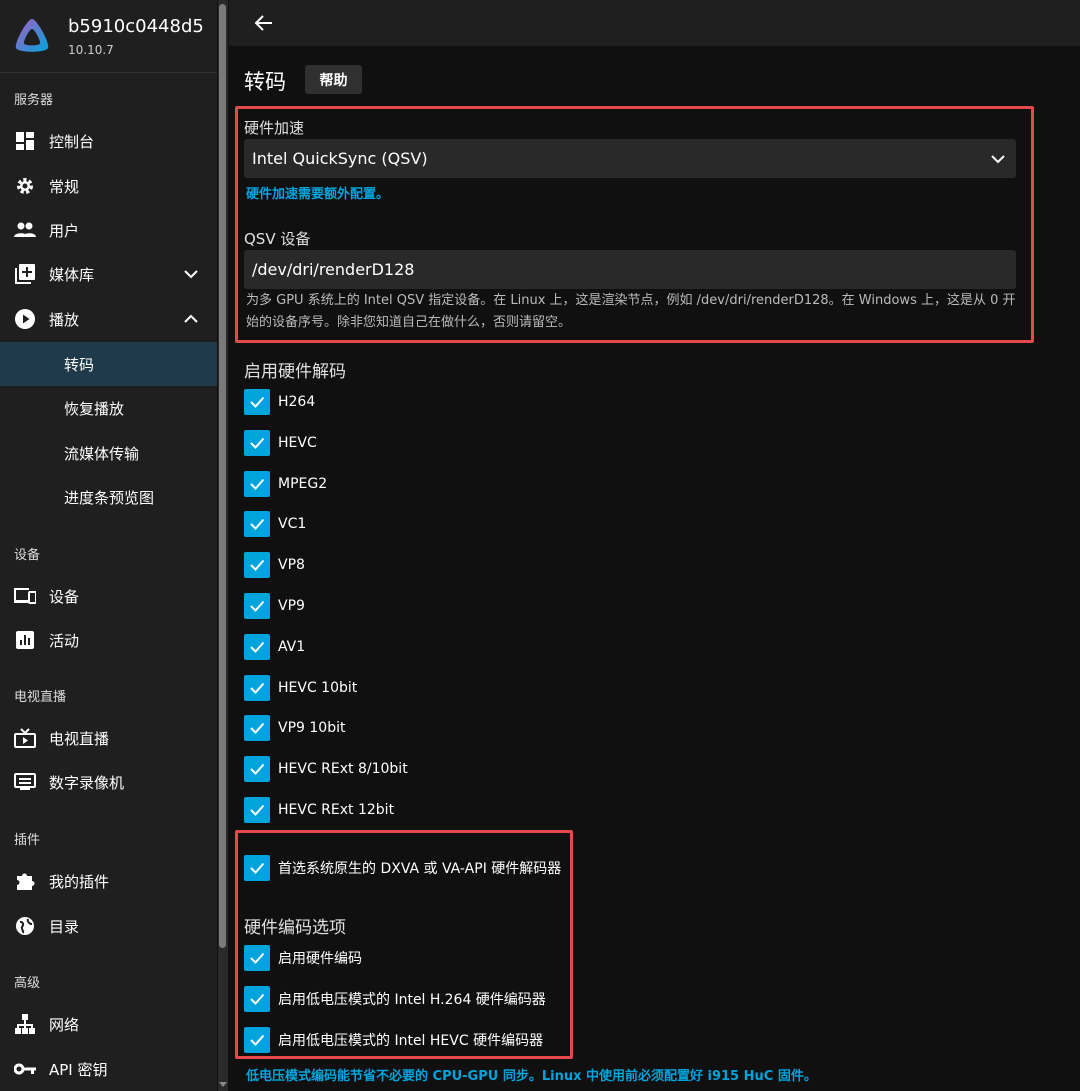 The height and width of the screenshot is (1091, 1080). I want to click on section-server: 服务器, so click(34, 100).